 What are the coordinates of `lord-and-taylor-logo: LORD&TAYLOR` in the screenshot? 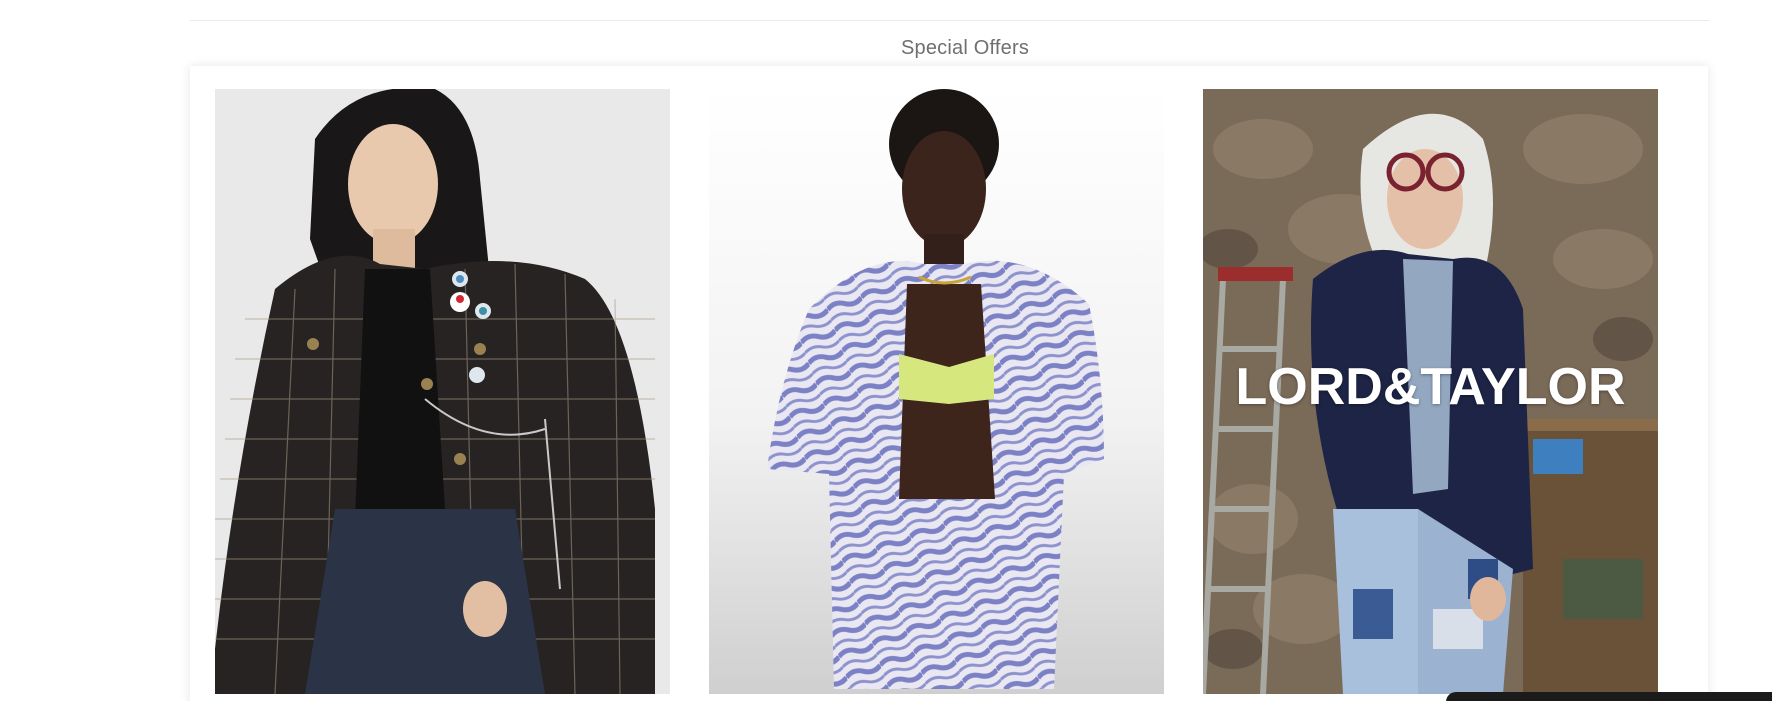 It's located at (1430, 387).